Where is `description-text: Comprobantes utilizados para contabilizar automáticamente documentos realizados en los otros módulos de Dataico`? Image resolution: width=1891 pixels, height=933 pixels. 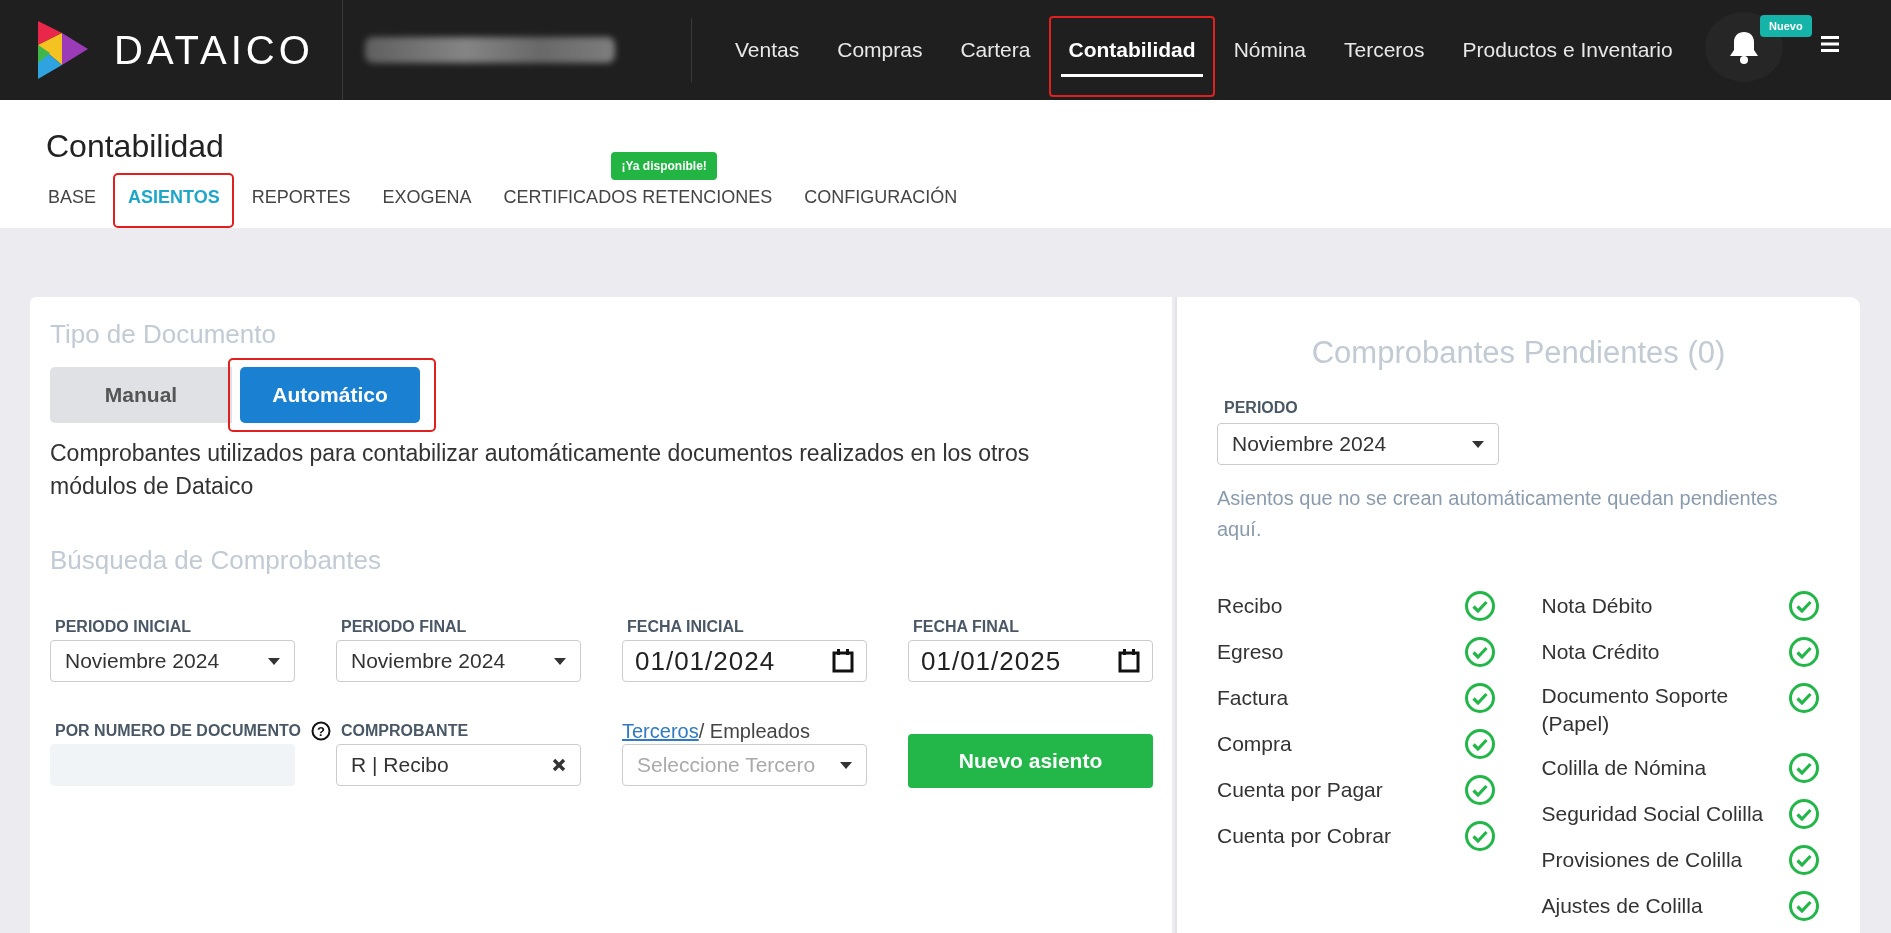
description-text: Comprobantes utilizados para contabilizar automáticamente documentos realizados en los otros módulos de Dataico is located at coordinates (540, 470).